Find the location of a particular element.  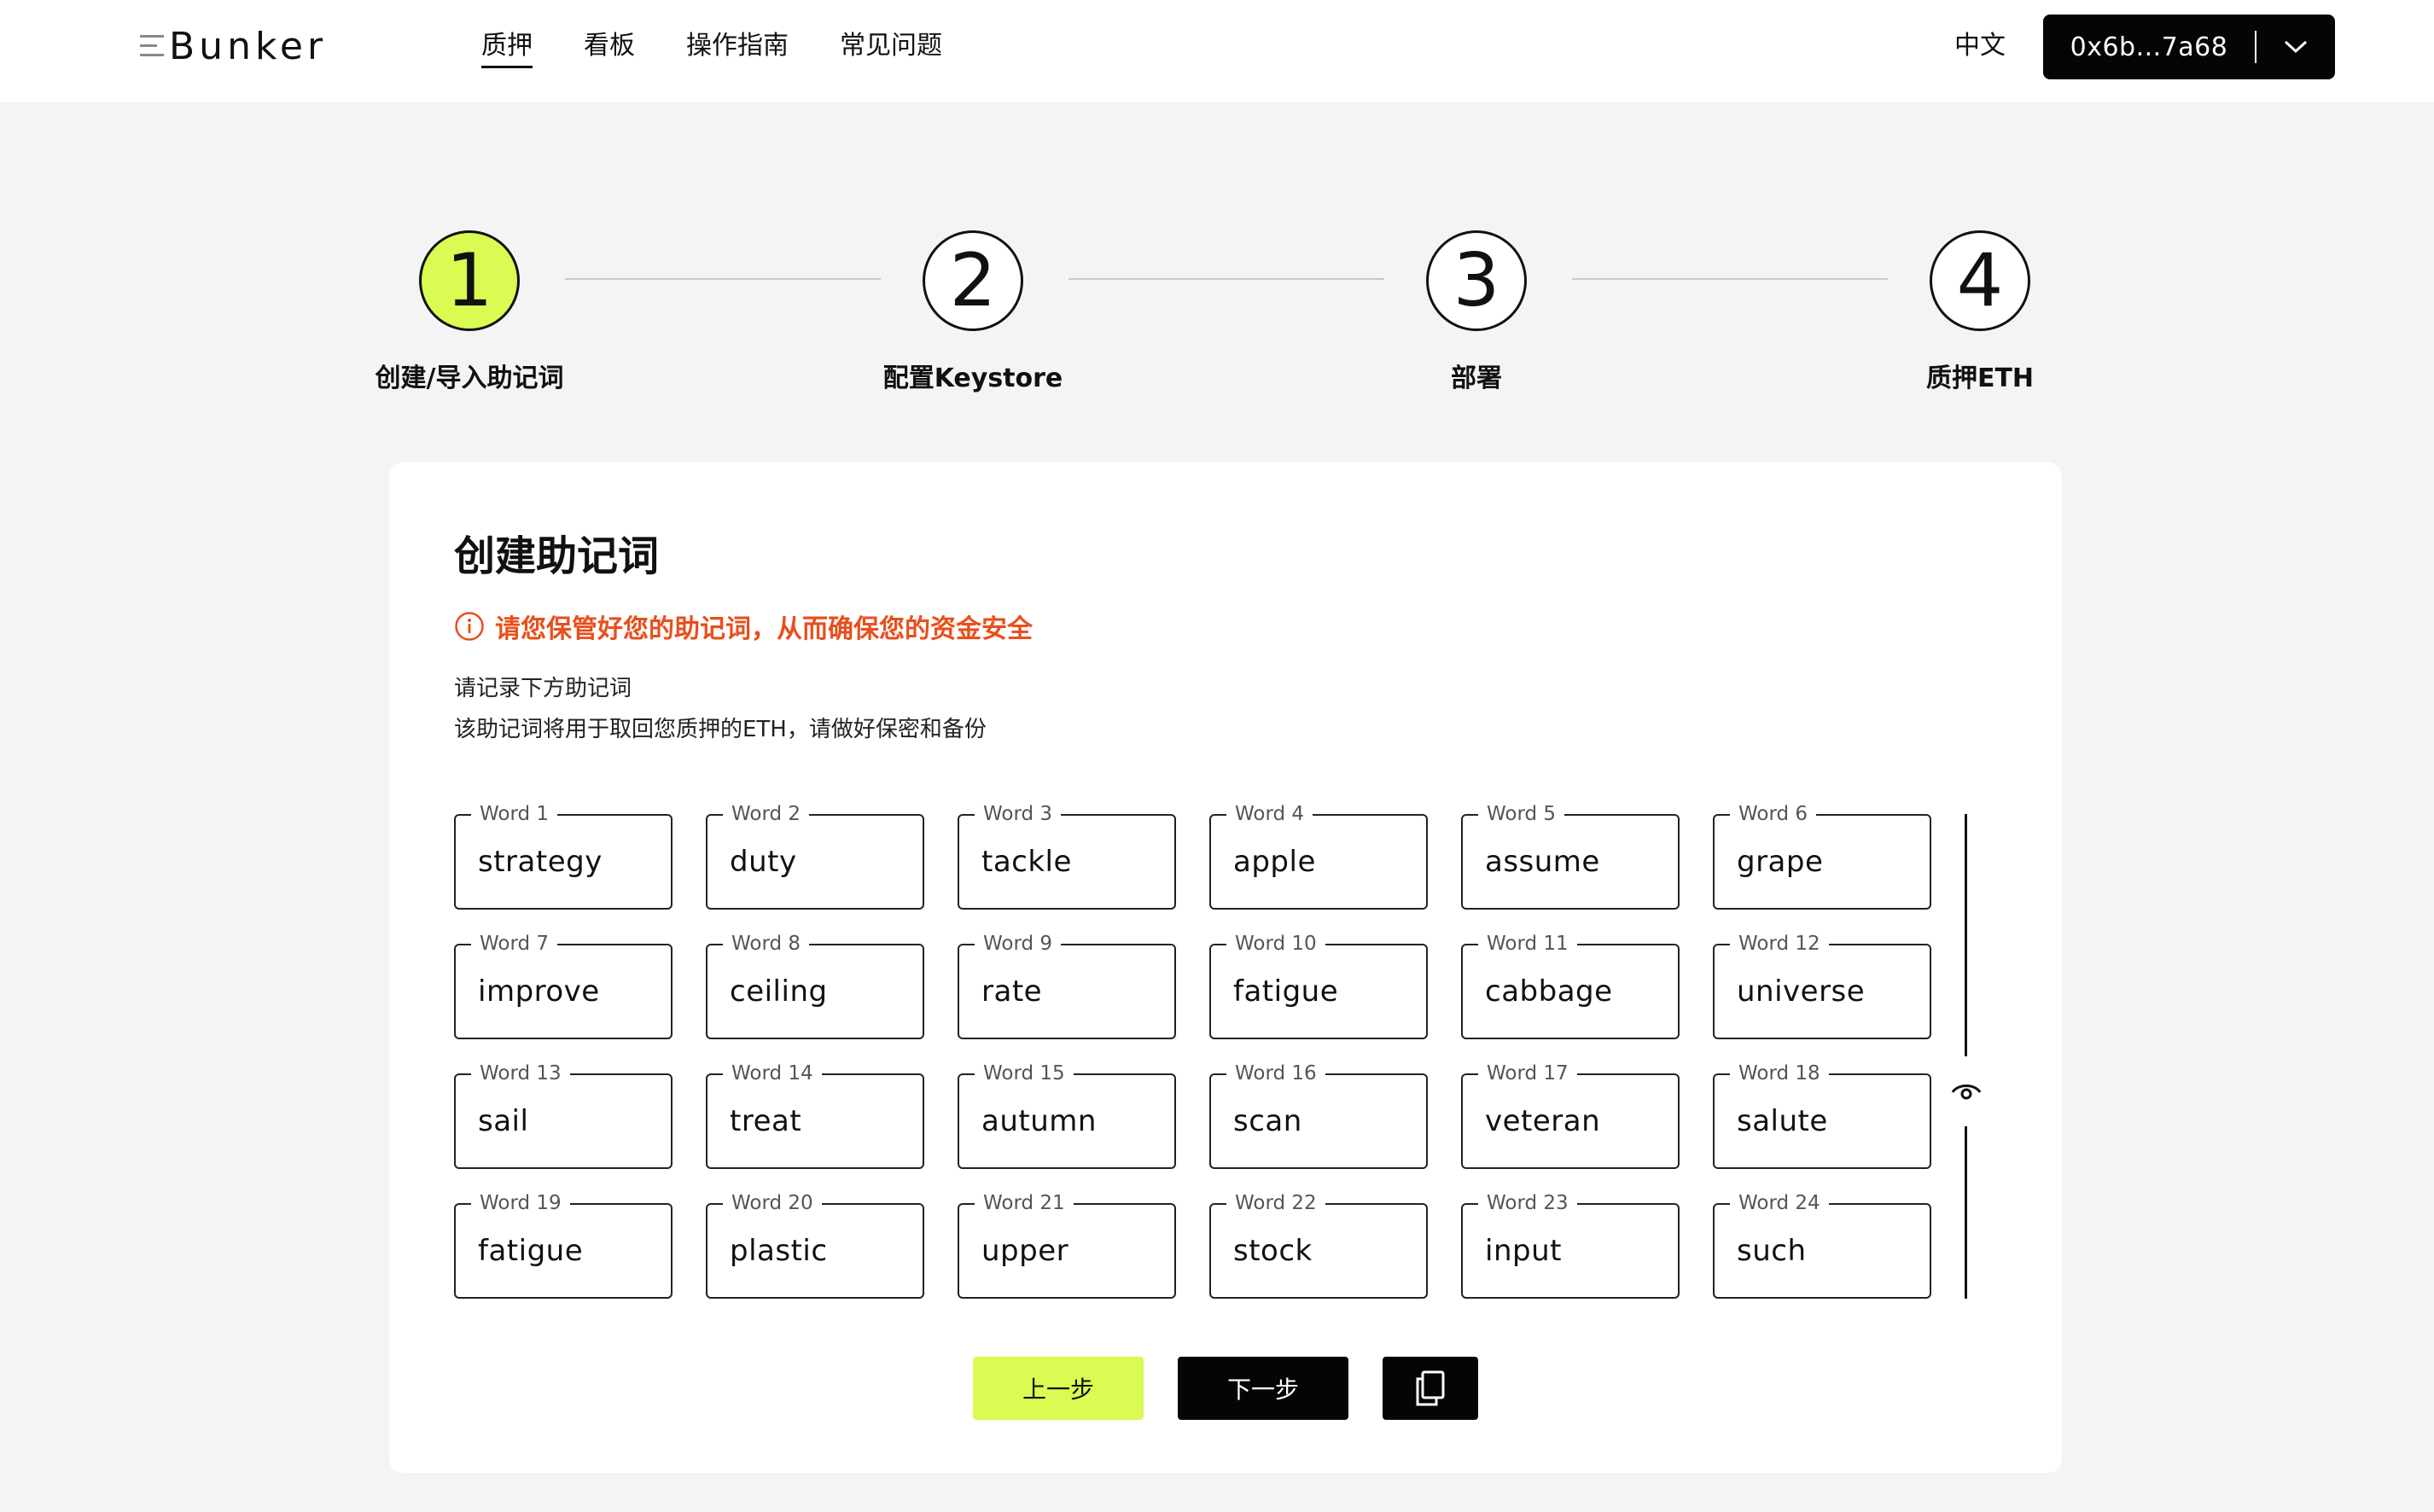

mnemonic-word-field: Word 9 rate is located at coordinates (1067, 985).